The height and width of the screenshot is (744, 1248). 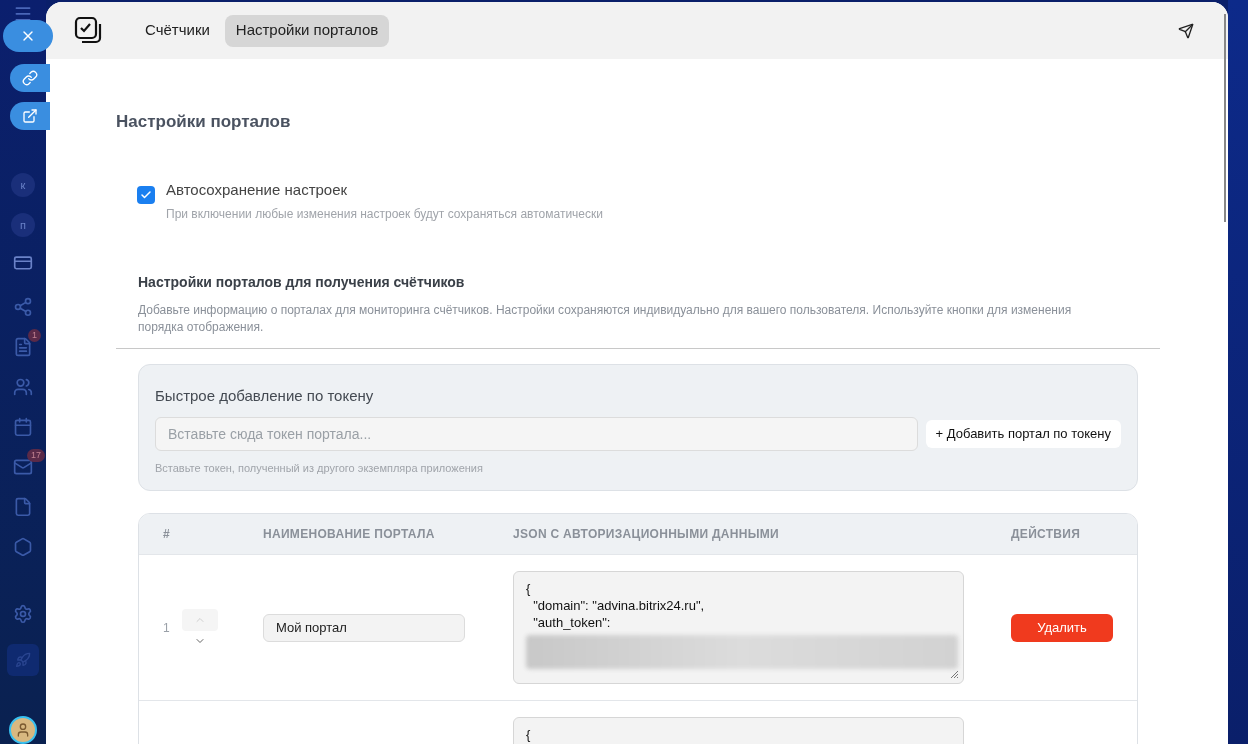 I want to click on add-token-button: + Добавить портал по токену, so click(x=1023, y=433).